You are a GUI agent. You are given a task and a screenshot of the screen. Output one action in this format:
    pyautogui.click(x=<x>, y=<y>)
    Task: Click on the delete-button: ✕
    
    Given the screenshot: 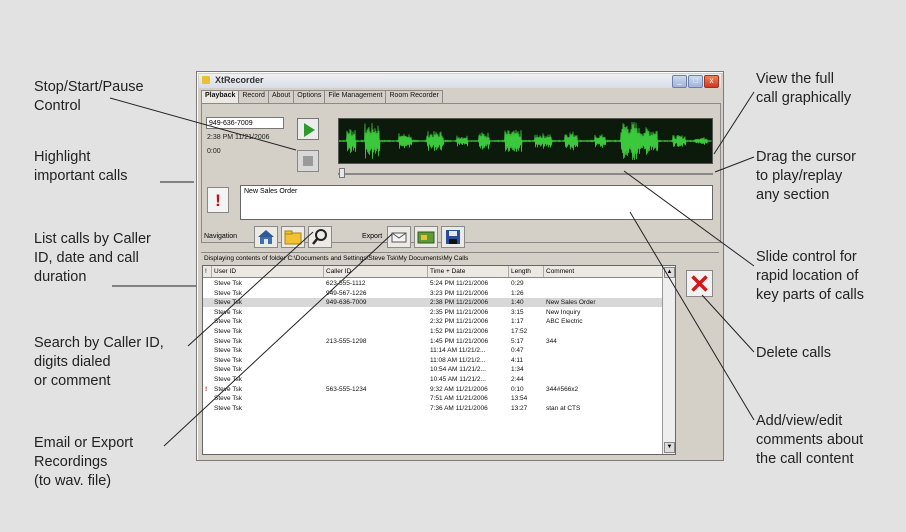 What is the action you would take?
    pyautogui.click(x=699, y=283)
    